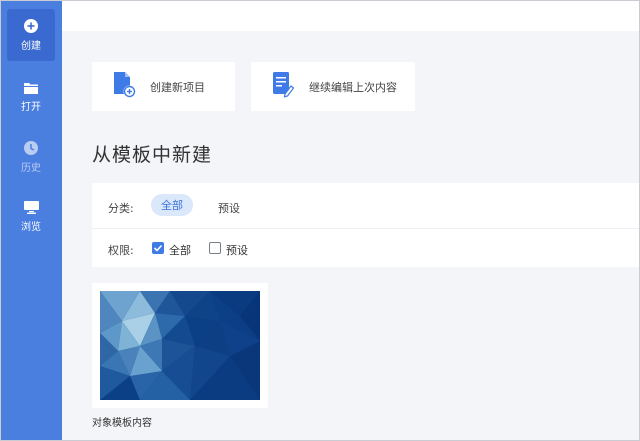 The height and width of the screenshot is (441, 640). What do you see at coordinates (31, 168) in the screenshot?
I see `sidebar-item-label: 历史` at bounding box center [31, 168].